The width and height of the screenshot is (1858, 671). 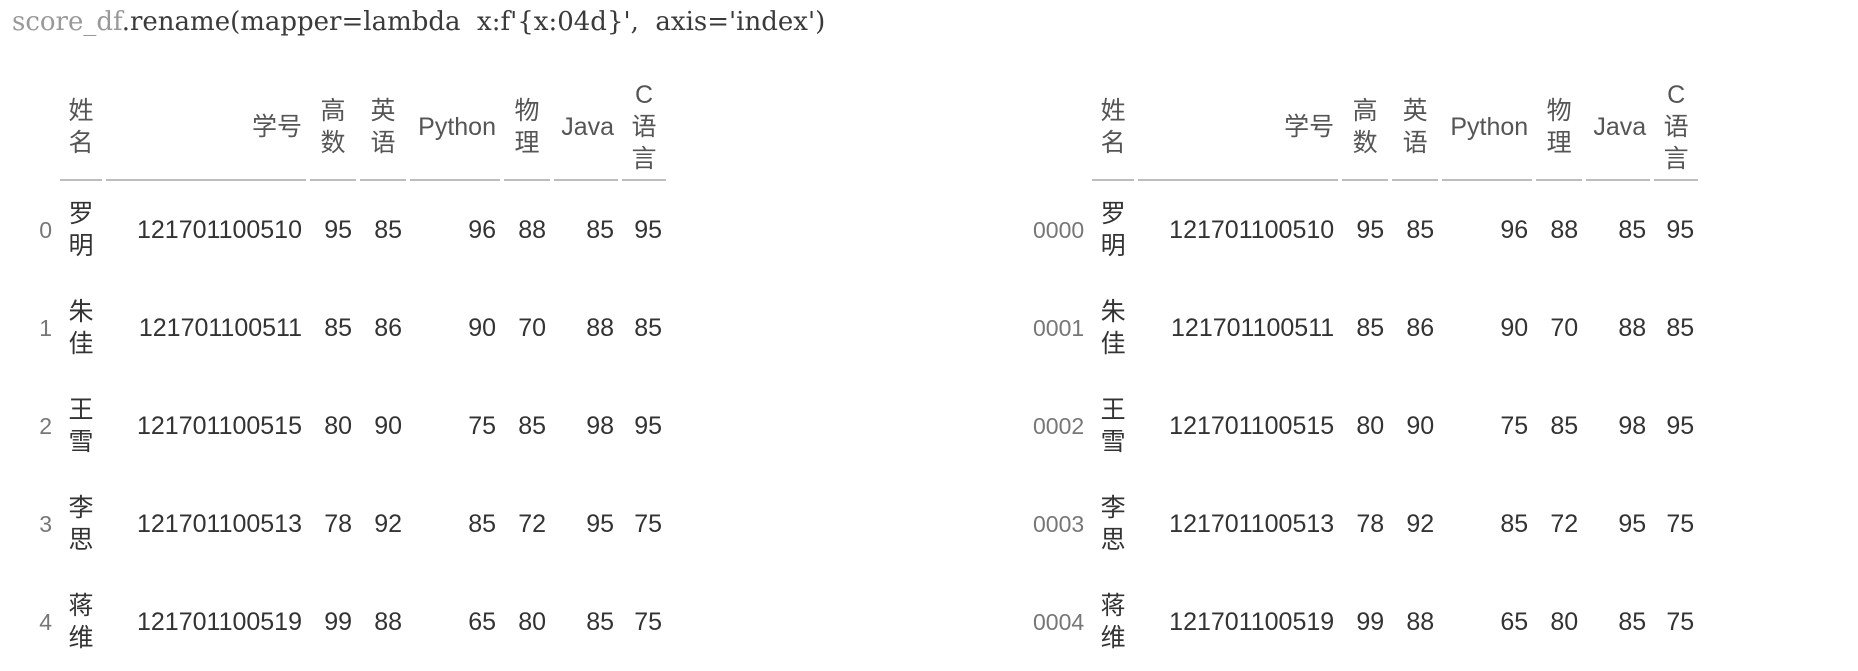 I want to click on column-header: 姓名, so click(x=81, y=128).